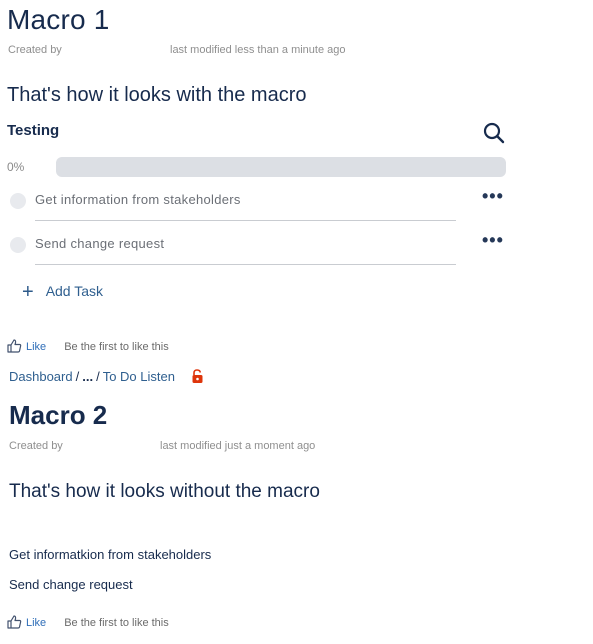 This screenshot has height=644, width=593. What do you see at coordinates (139, 376) in the screenshot?
I see `breadcrumb-to-do-listen: To Do Listen` at bounding box center [139, 376].